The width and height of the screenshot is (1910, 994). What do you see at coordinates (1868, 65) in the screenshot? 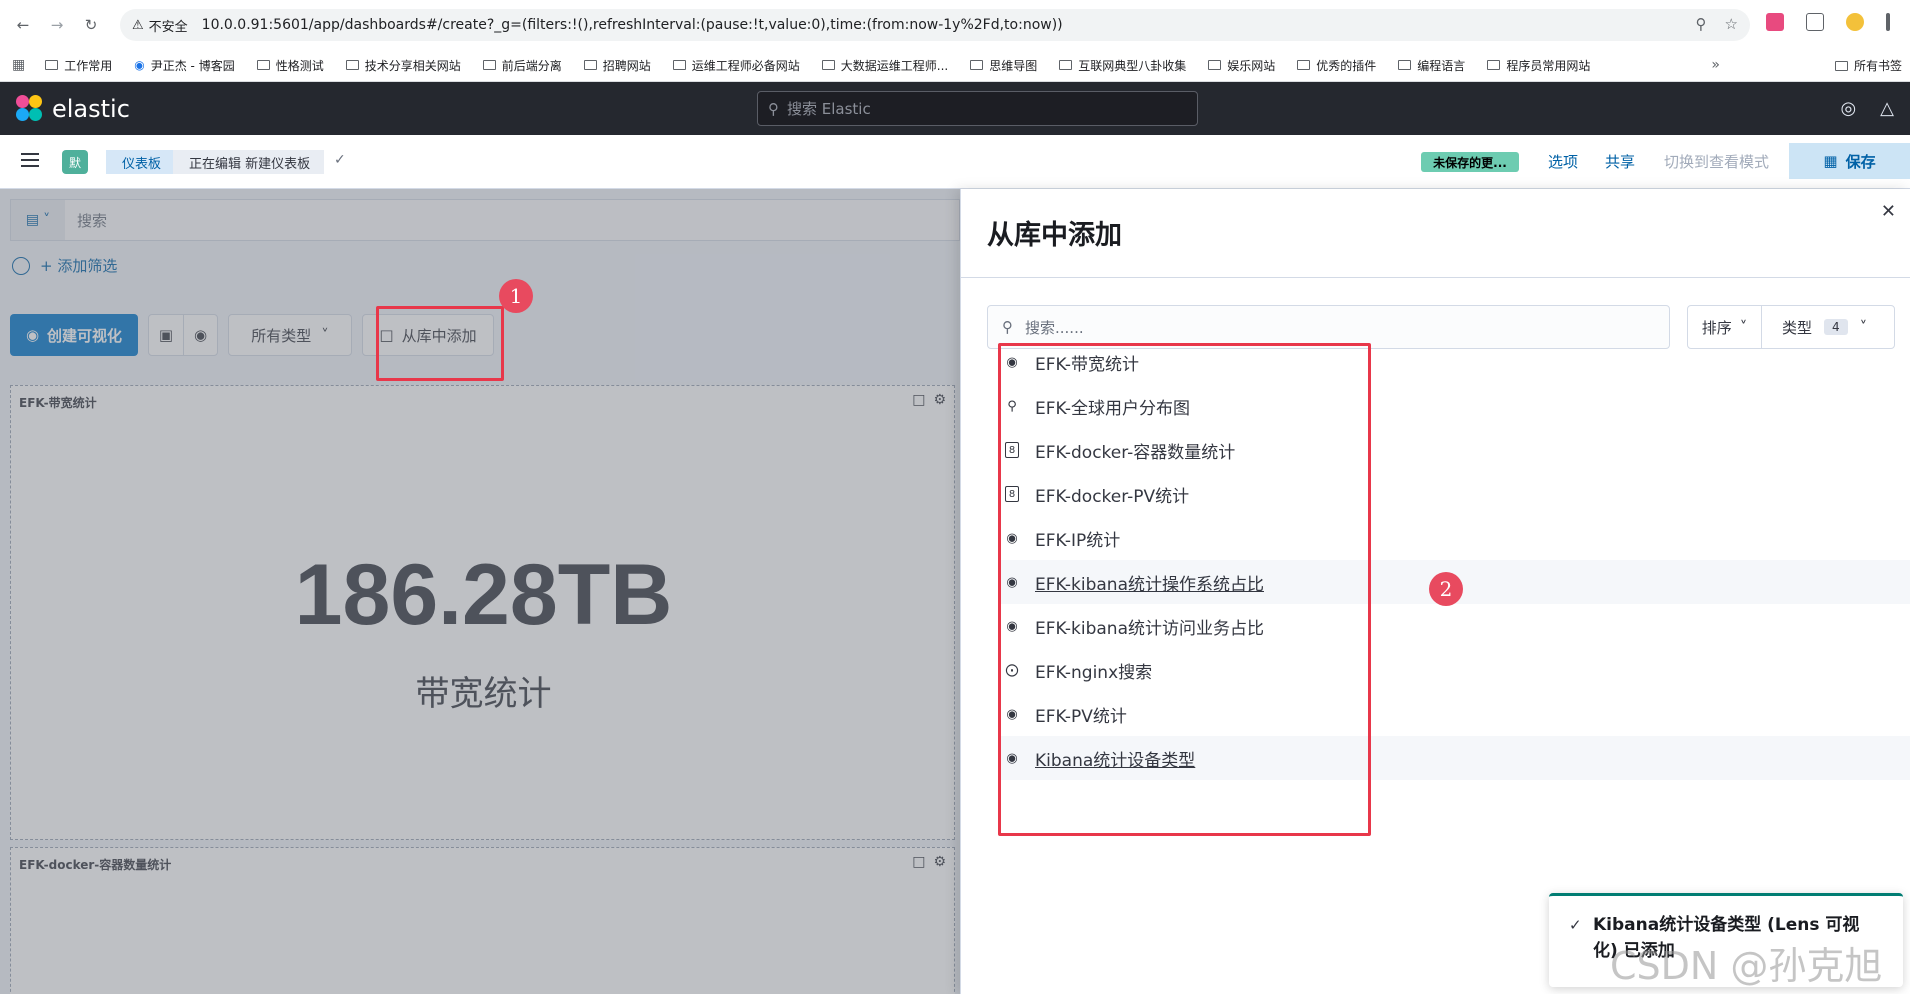
I see `all-bookmarks: 所有书签` at bounding box center [1868, 65].